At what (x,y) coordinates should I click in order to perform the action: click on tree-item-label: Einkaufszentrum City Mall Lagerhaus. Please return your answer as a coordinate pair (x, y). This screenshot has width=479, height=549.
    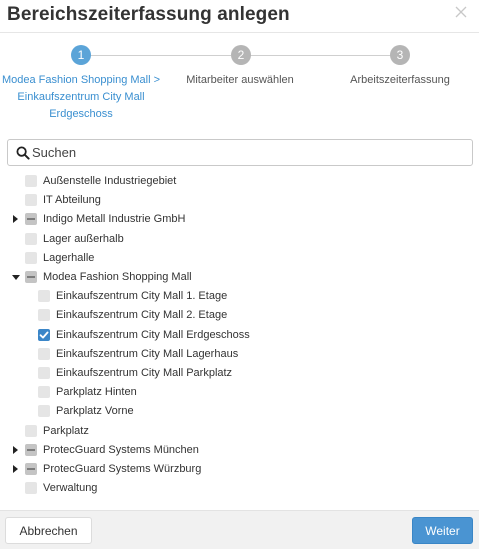
    Looking at the image, I should click on (147, 354).